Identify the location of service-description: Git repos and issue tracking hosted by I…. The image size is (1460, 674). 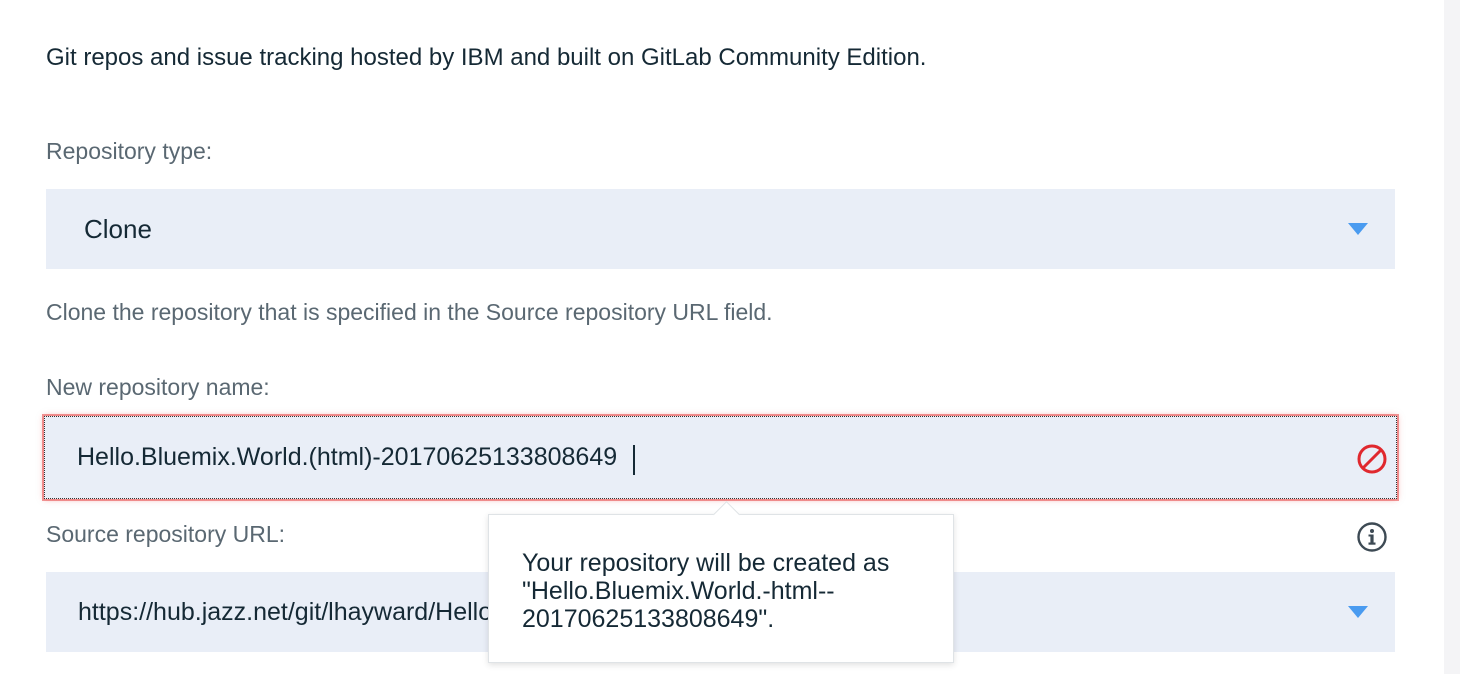
(486, 57).